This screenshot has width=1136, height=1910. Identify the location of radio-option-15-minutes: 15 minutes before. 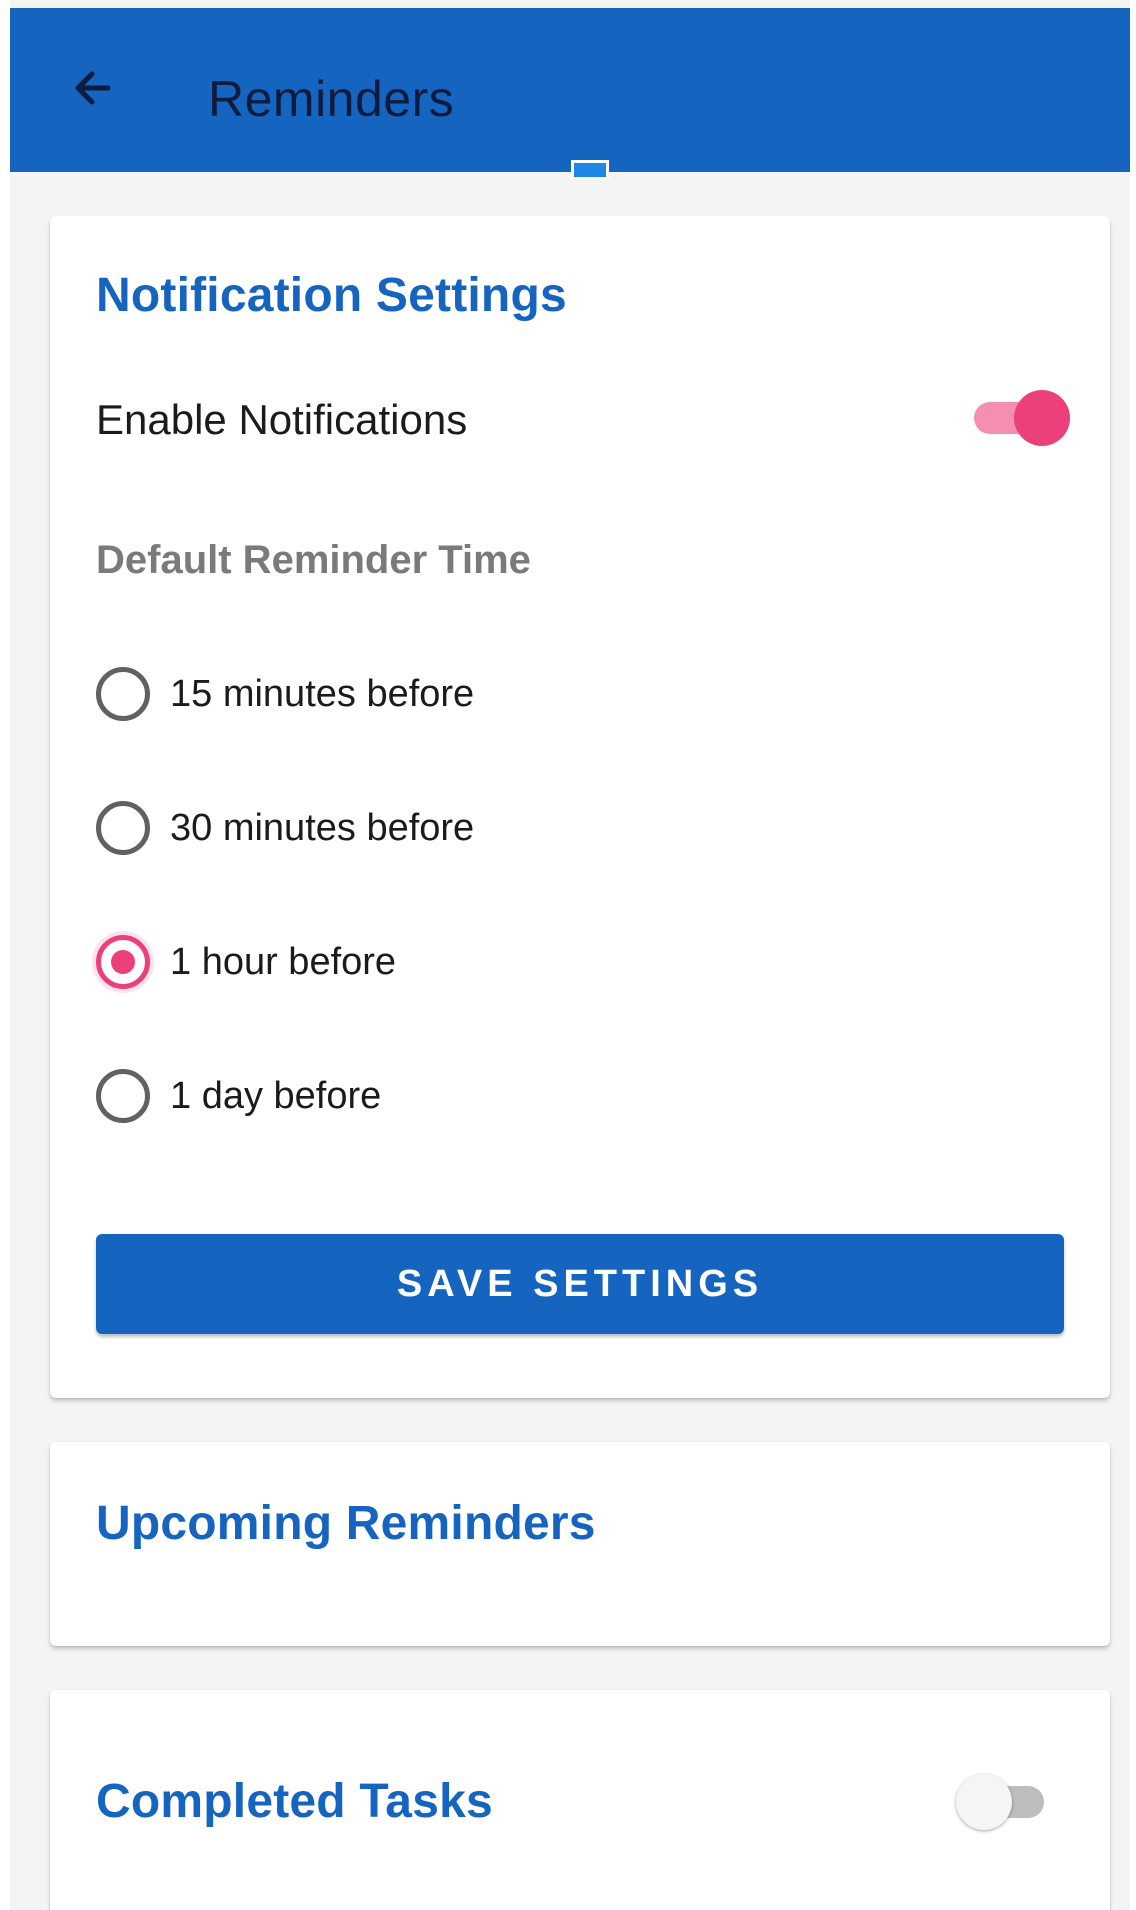
(446, 694).